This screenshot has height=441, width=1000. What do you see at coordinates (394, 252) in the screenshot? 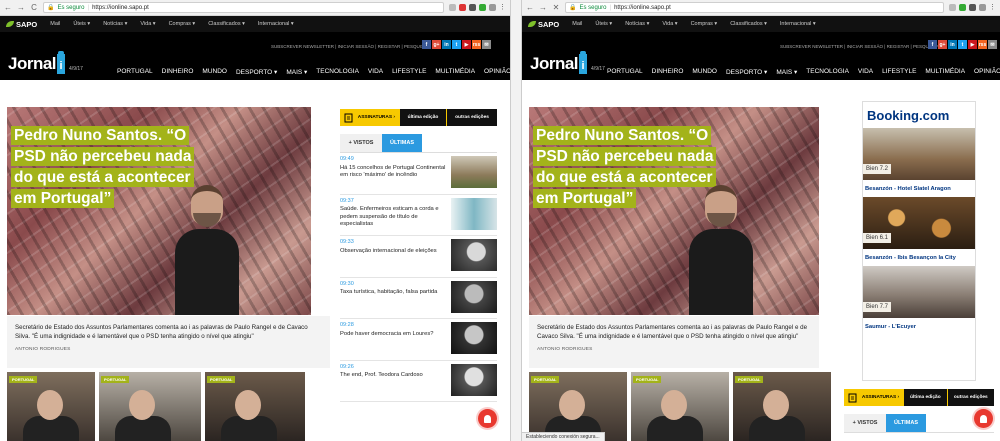
I see `news-title: Observação internacional de eleições` at bounding box center [394, 252].